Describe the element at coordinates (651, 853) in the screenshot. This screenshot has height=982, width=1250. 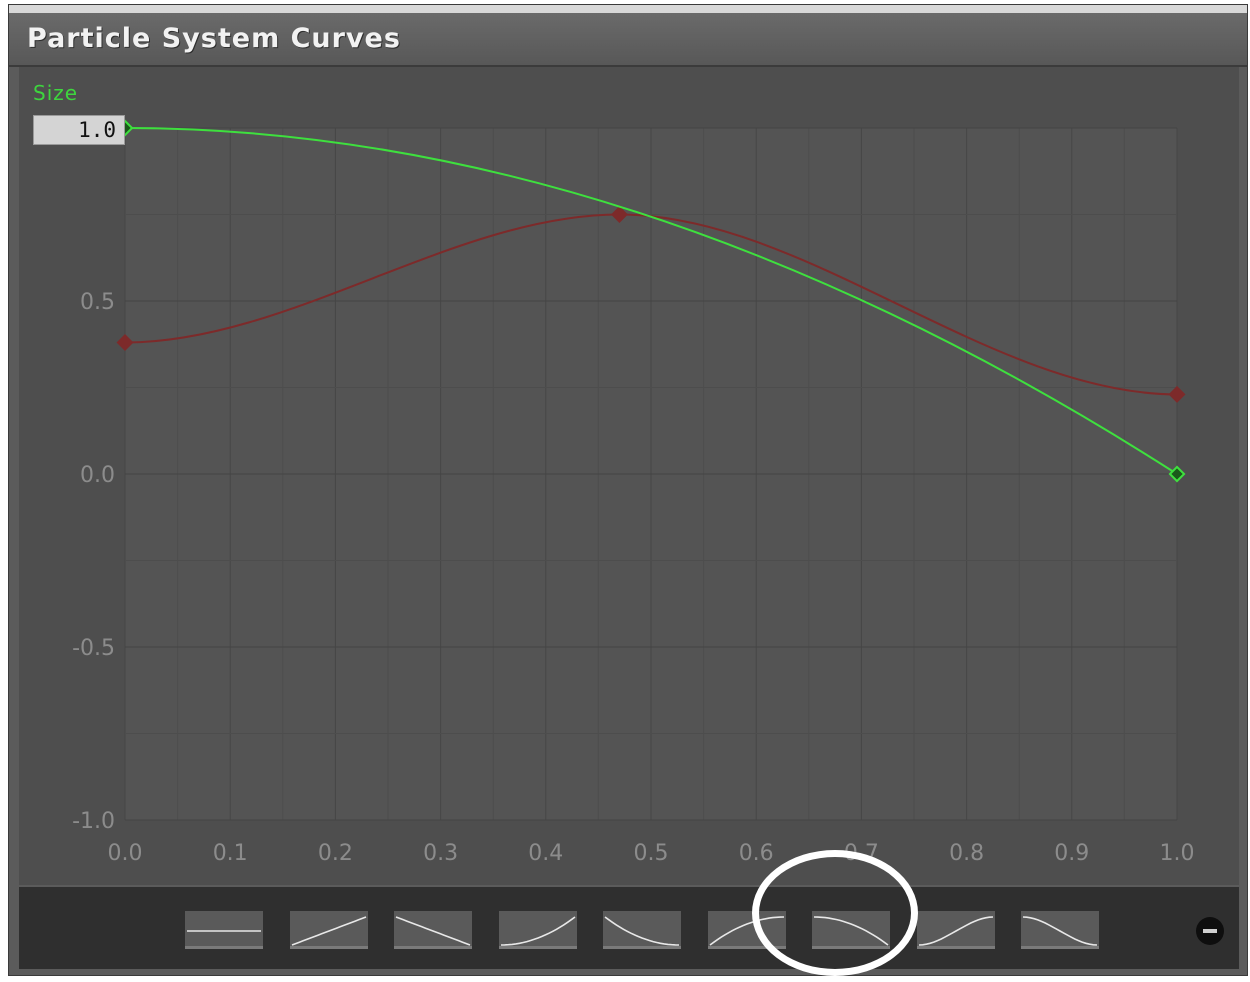
I see `x-tick-label: 0.5` at that location.